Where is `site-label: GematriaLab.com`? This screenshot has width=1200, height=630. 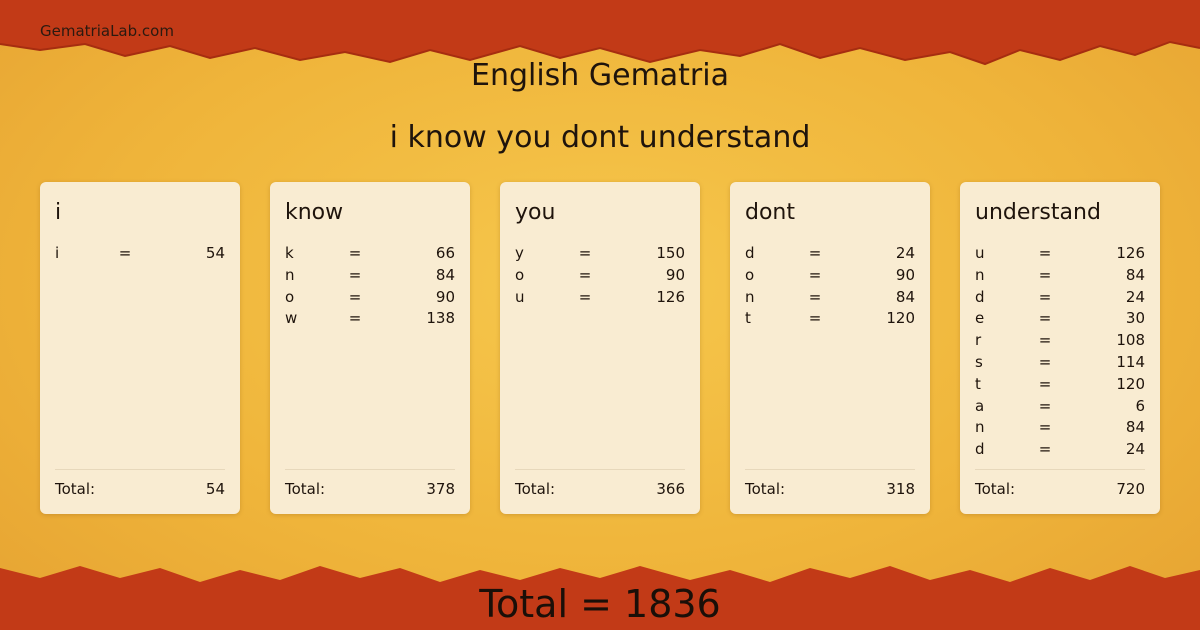
site-label: GematriaLab.com is located at coordinates (107, 31).